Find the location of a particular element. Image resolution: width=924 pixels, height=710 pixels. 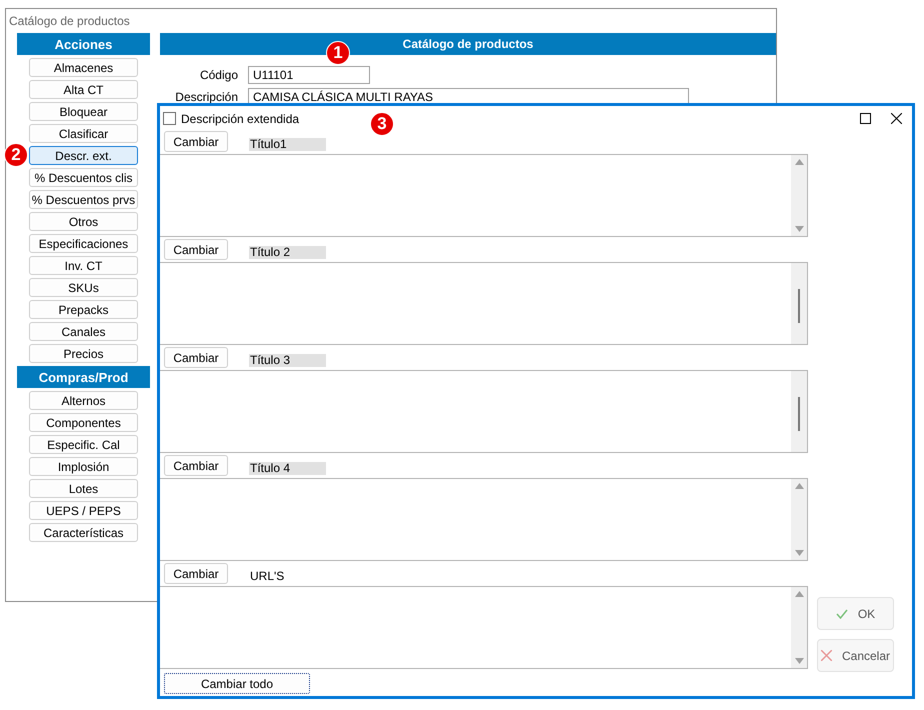

sidebar-button: Componentes is located at coordinates (83, 422).